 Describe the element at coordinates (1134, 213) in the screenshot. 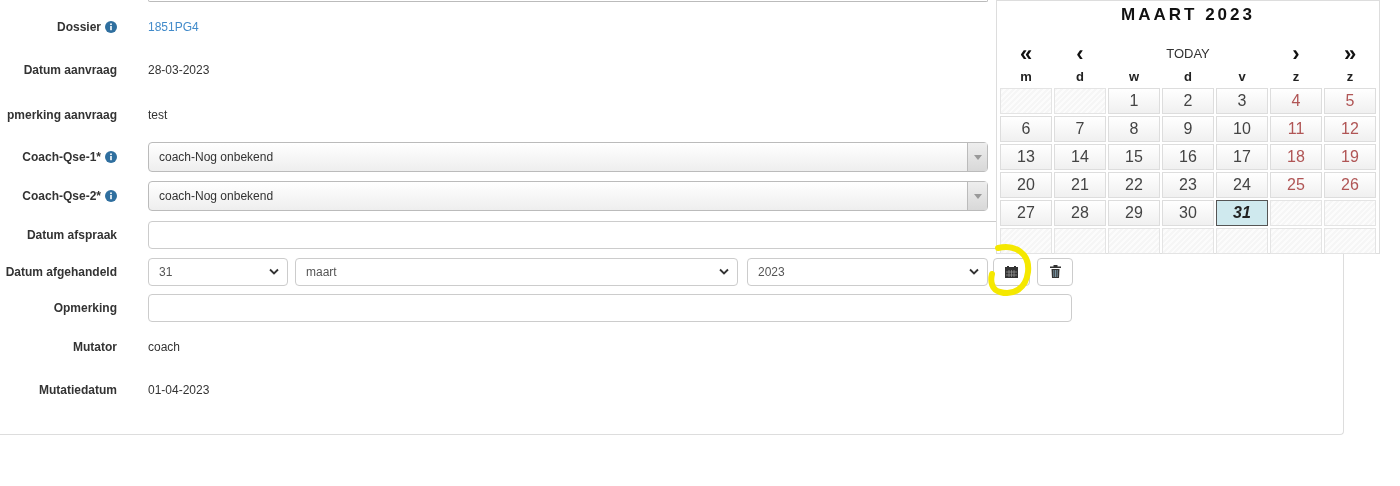

I see `day-cell: 29` at that location.